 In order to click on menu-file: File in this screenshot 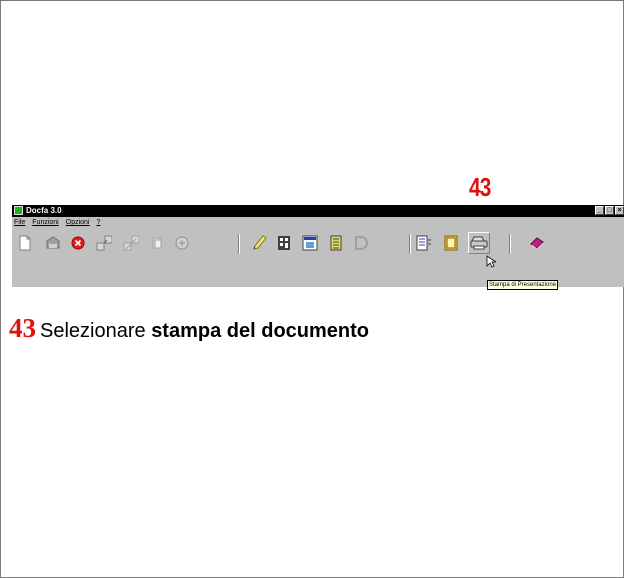, I will do `click(19, 222)`.